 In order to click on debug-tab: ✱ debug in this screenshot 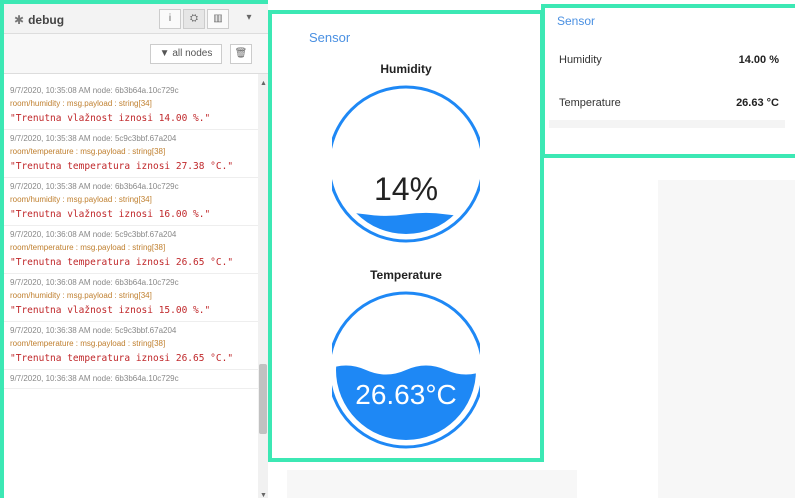, I will do `click(39, 20)`.